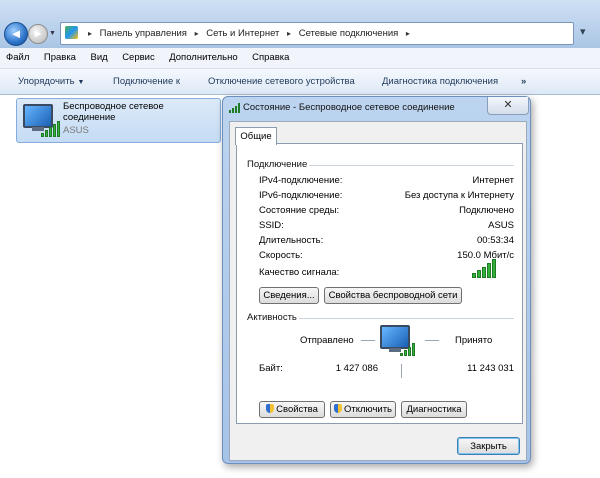 This screenshot has width=600, height=478. What do you see at coordinates (368, 409) in the screenshot?
I see `disable-button-label: Отключить` at bounding box center [368, 409].